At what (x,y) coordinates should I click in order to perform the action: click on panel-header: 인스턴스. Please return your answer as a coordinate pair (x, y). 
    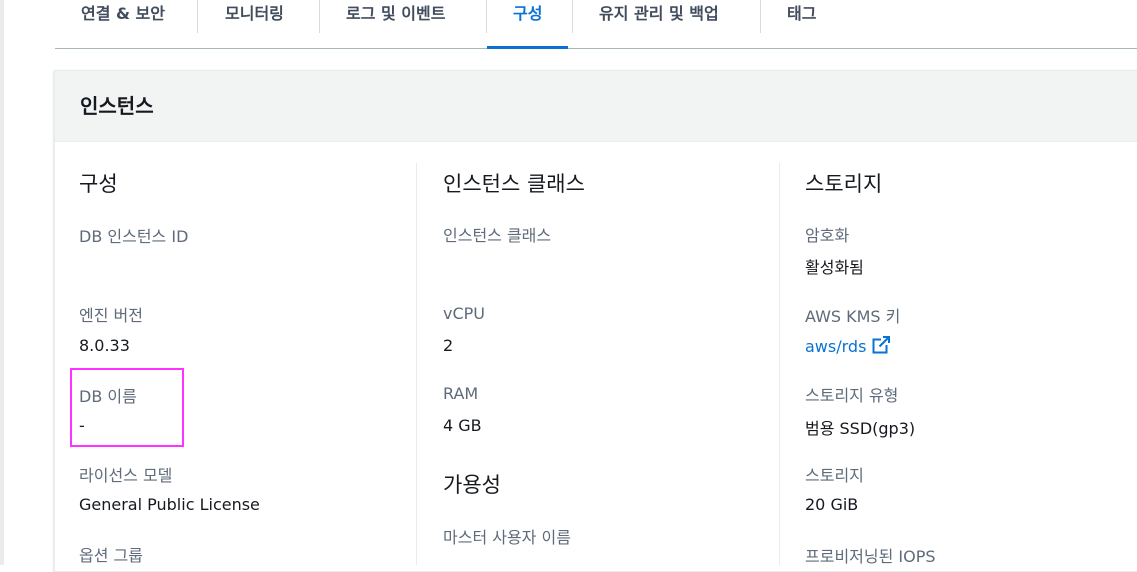
    Looking at the image, I should click on (596, 106).